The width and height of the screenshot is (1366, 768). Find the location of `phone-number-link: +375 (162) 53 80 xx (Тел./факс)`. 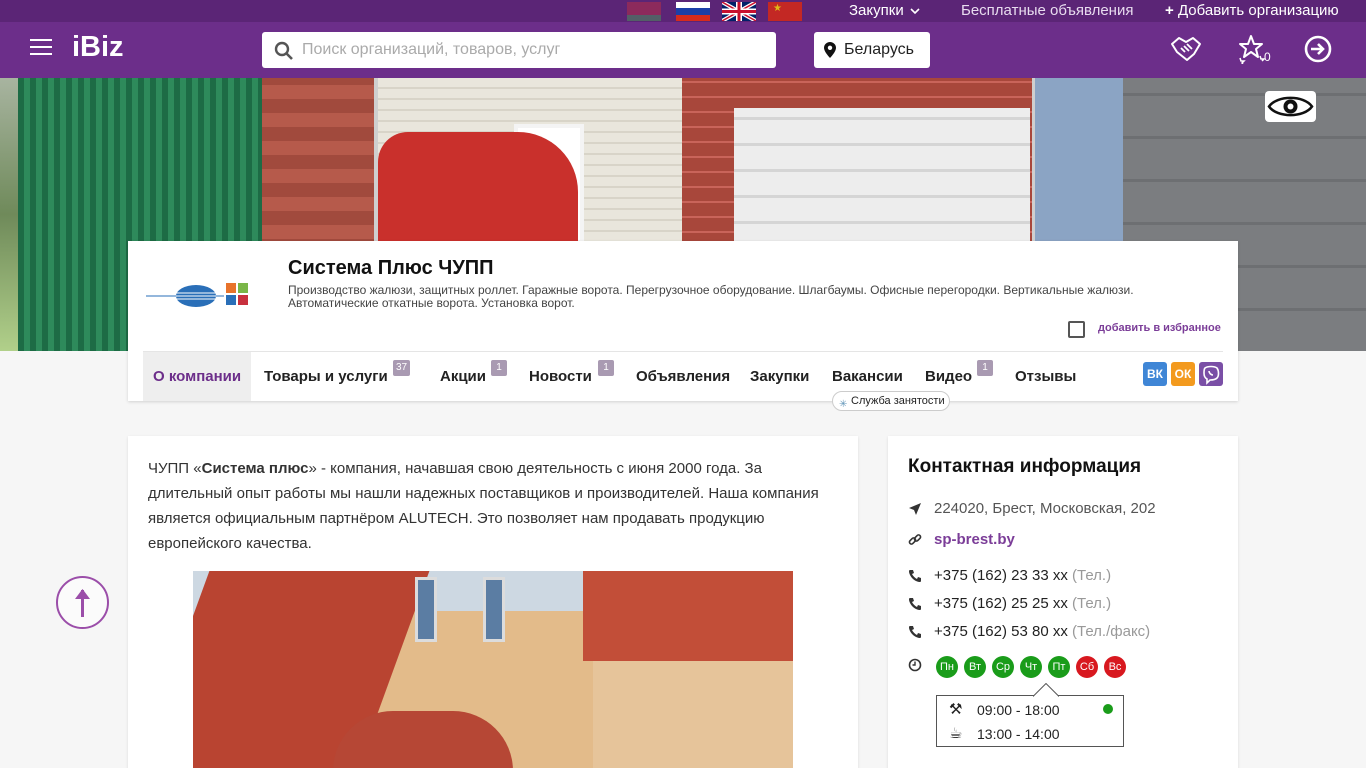

phone-number-link: +375 (162) 53 80 xx (Тел./факс) is located at coordinates (1042, 631).